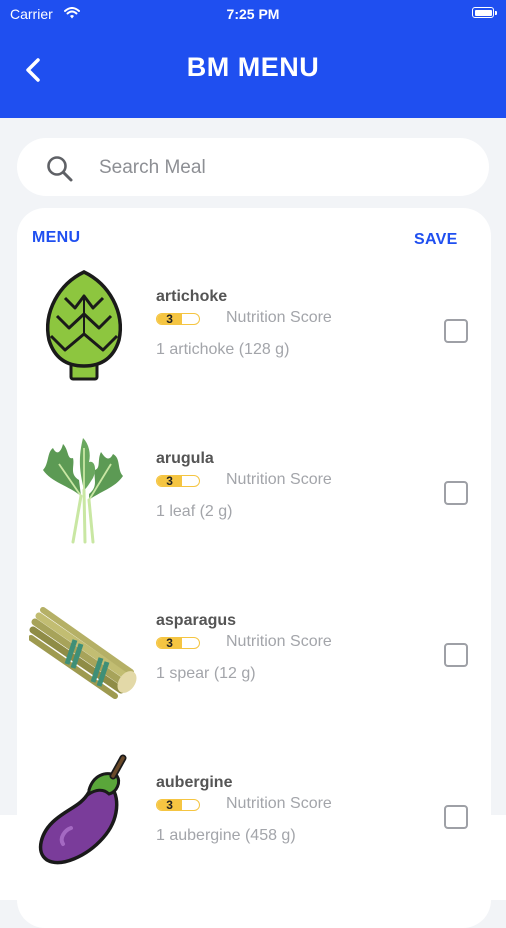  Describe the element at coordinates (82, 809) in the screenshot. I see `aubergine-image` at that location.